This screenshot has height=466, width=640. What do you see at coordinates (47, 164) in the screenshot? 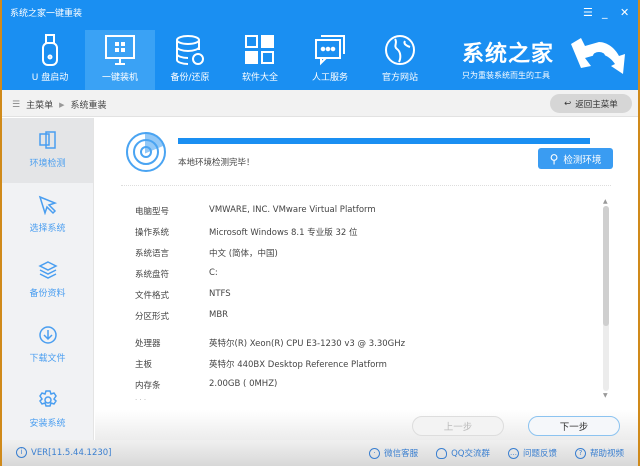
I see `sidebar-label: 环境检测` at bounding box center [47, 164].